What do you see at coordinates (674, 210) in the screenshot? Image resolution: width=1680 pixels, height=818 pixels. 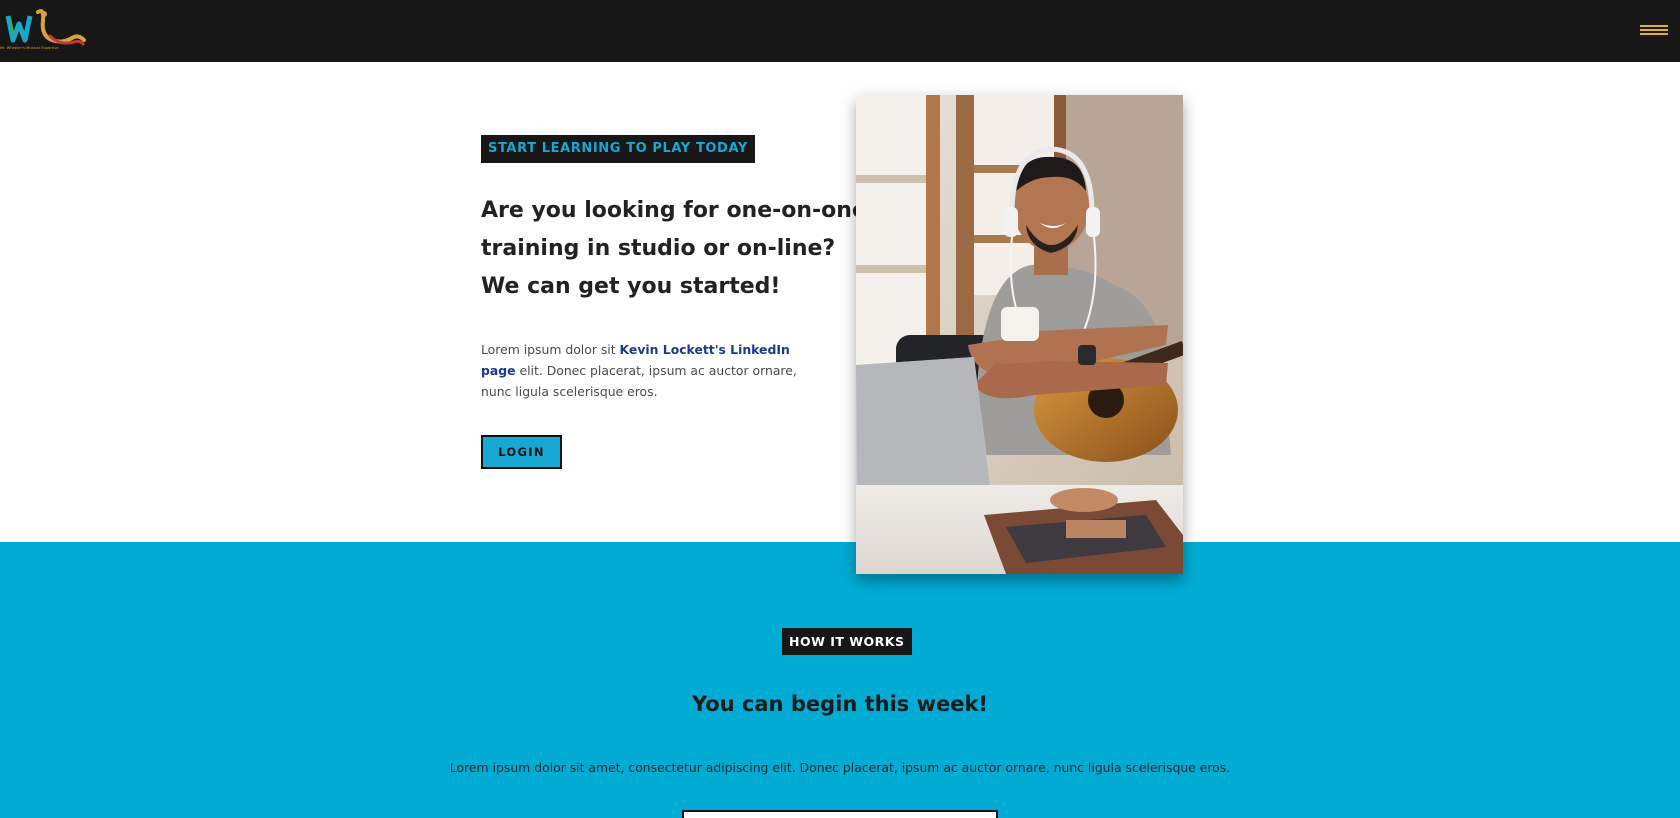 I see `headline-line-1: Are you looking for one-on-one` at bounding box center [674, 210].